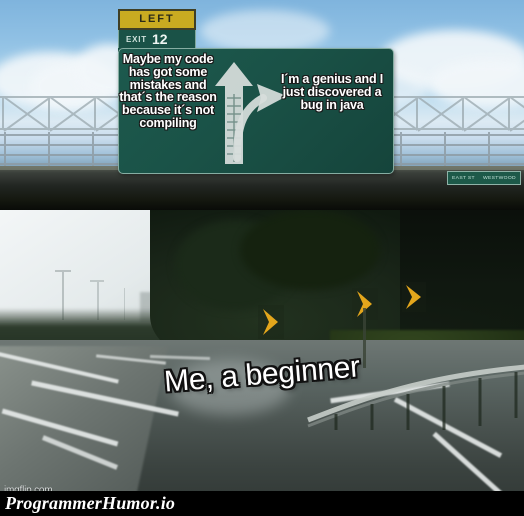  I want to click on sign-exit-word: EXIT, so click(136, 39).